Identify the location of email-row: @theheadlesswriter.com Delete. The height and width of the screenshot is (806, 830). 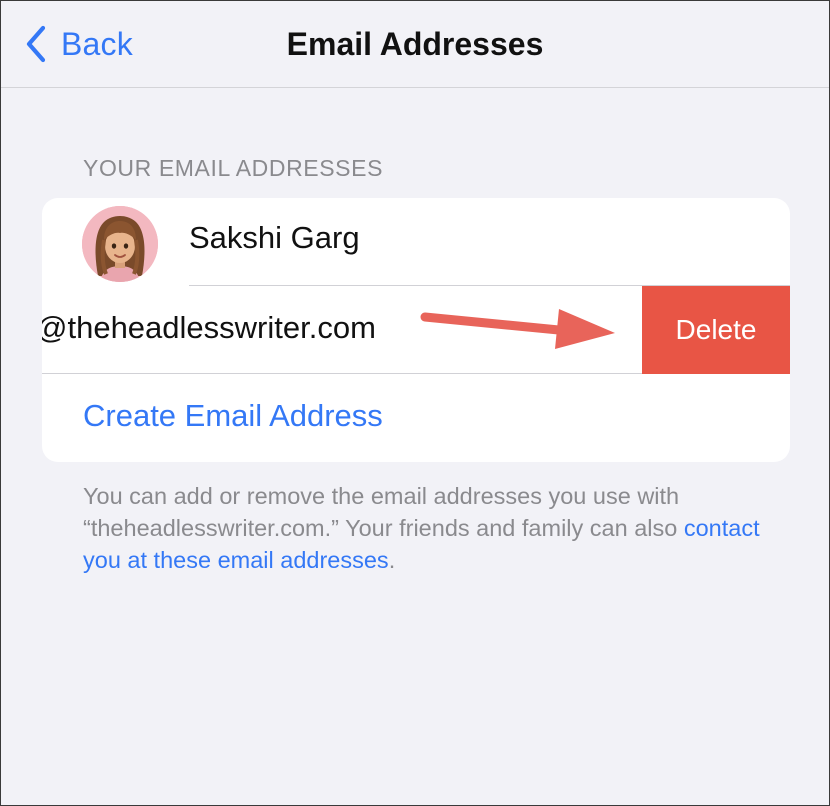
(416, 330).